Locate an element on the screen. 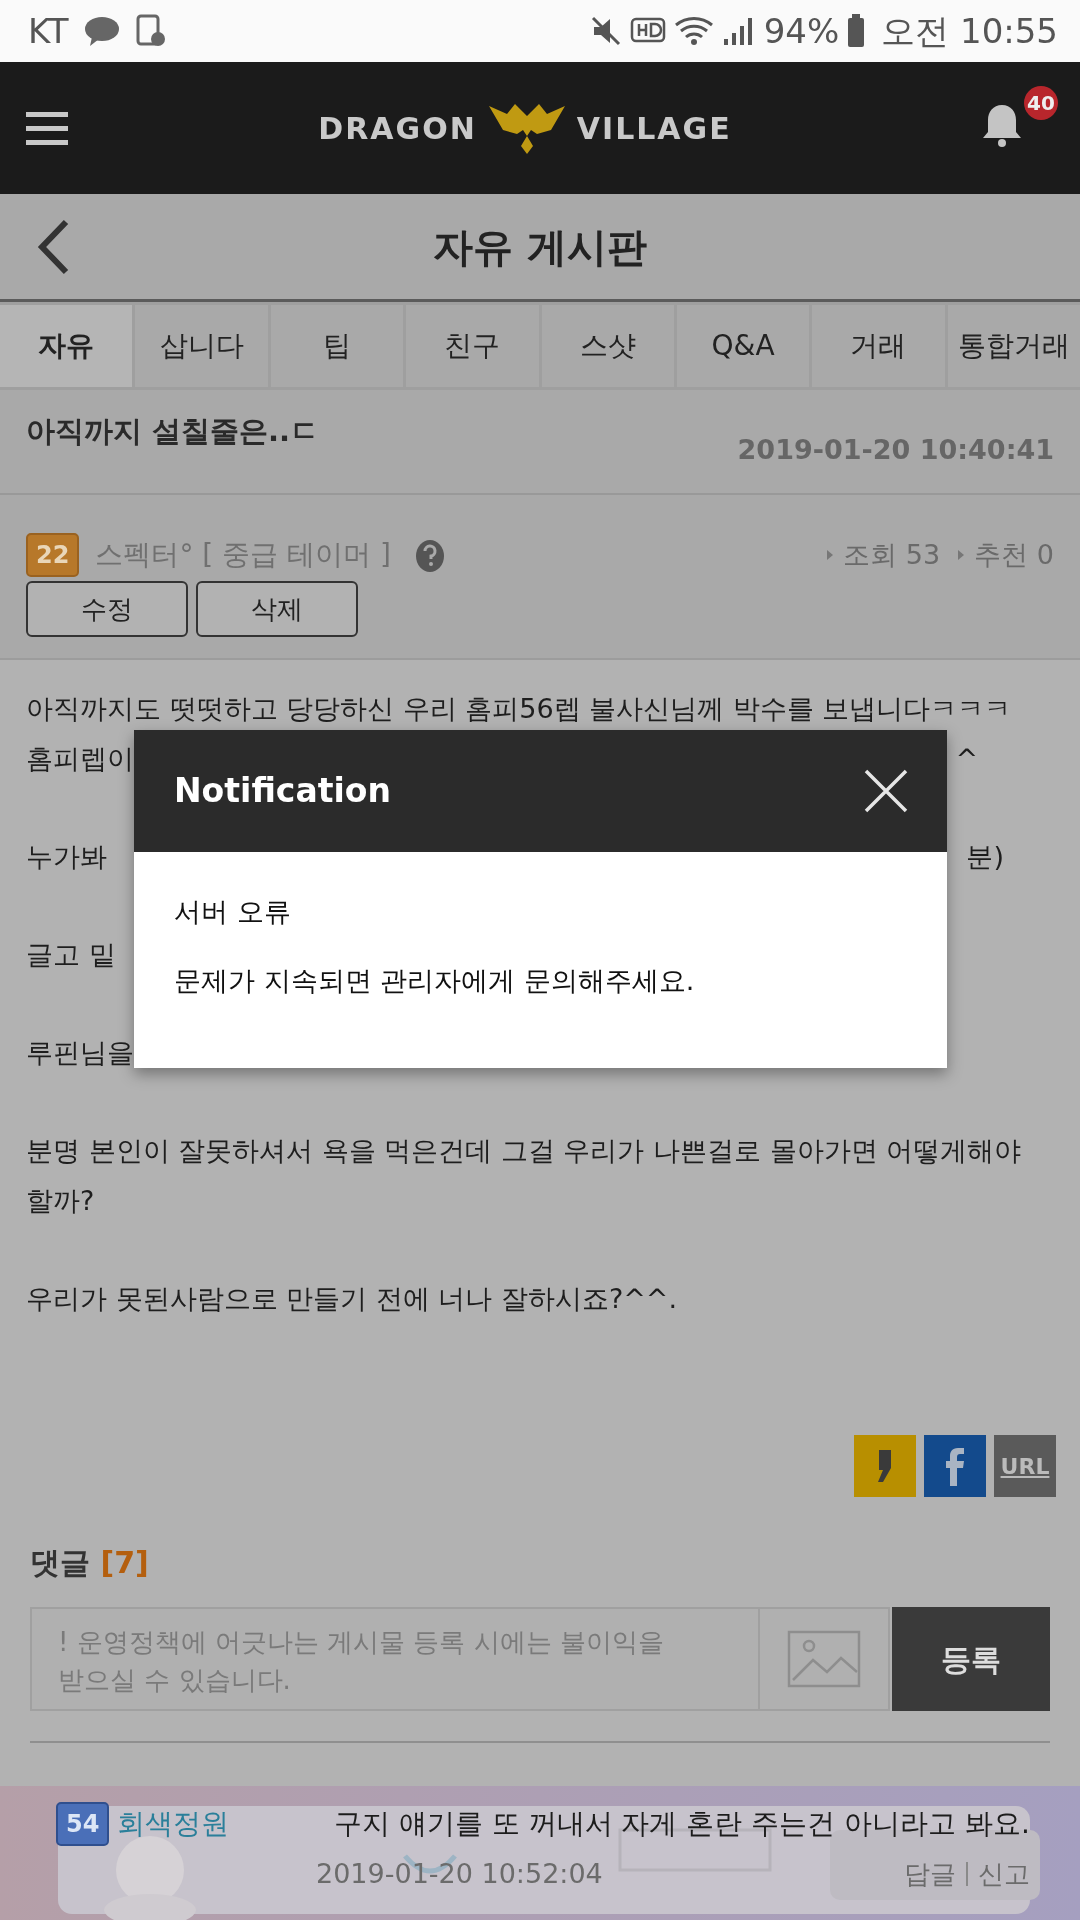 The height and width of the screenshot is (1920, 1080). wifi-icon is located at coordinates (693, 31).